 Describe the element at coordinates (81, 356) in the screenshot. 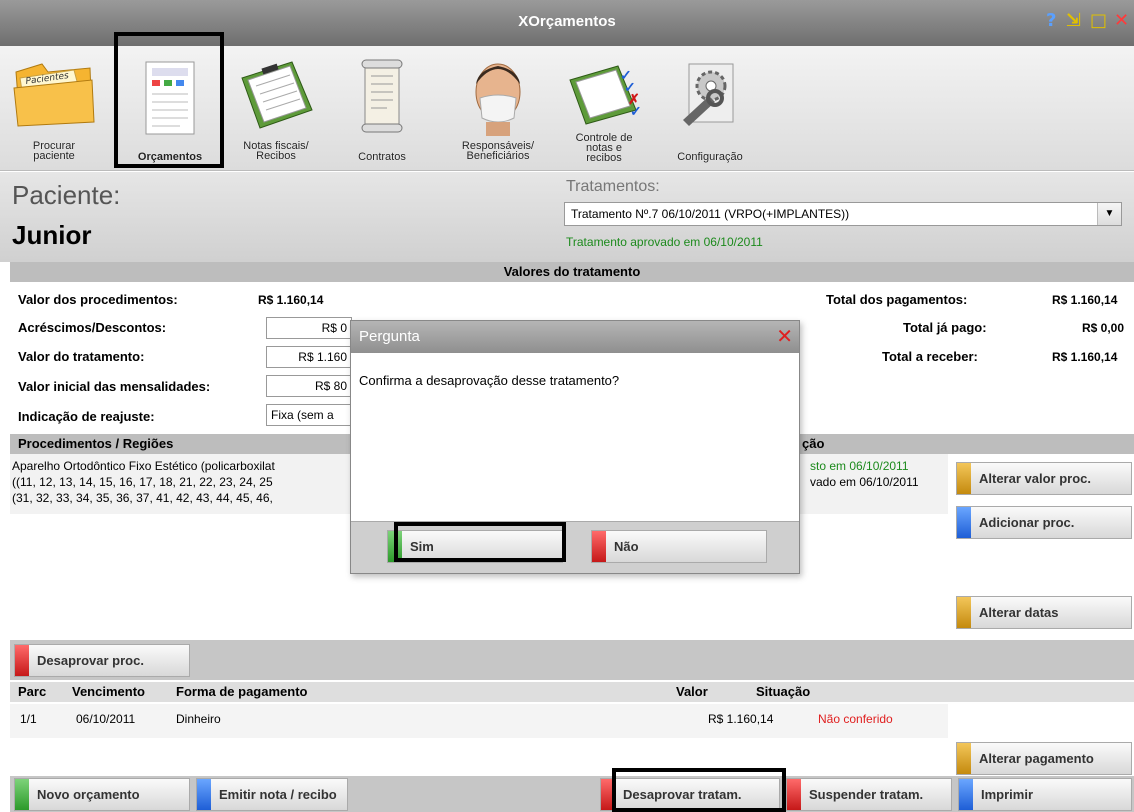

I see `treatment-value-label: Valor do tratamento:` at that location.